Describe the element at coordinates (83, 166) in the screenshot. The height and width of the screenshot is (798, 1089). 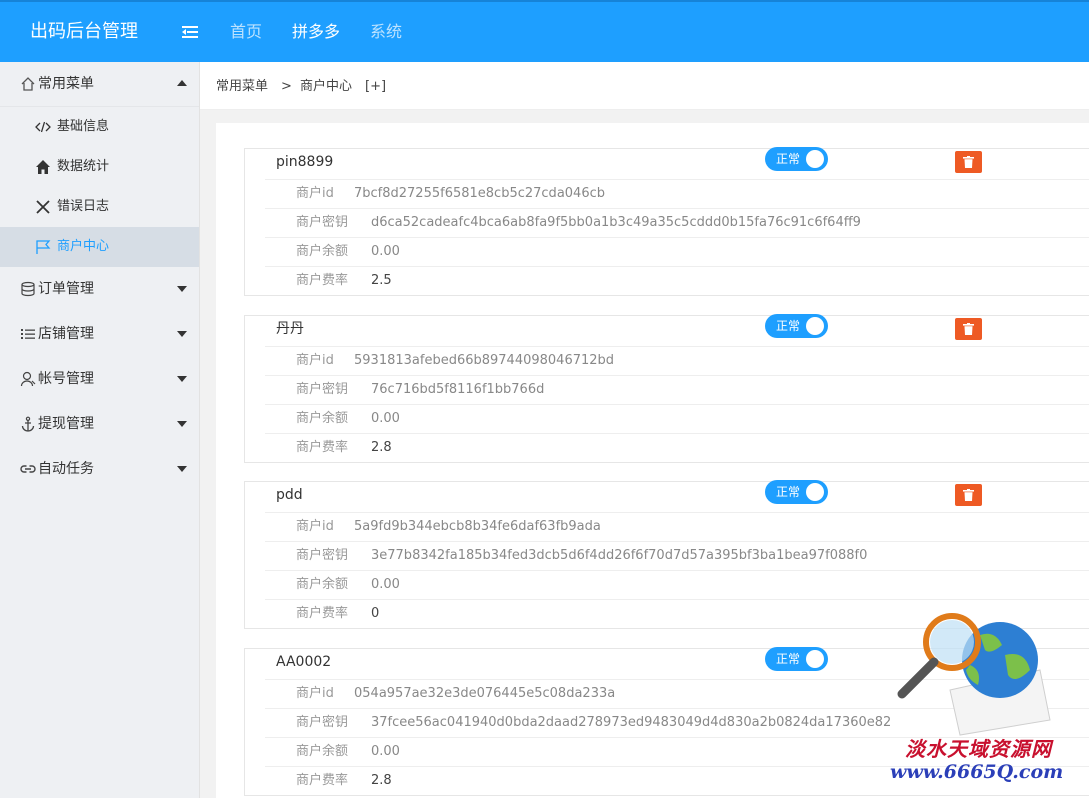
I see `sidebar-item-label: 数据统计` at that location.